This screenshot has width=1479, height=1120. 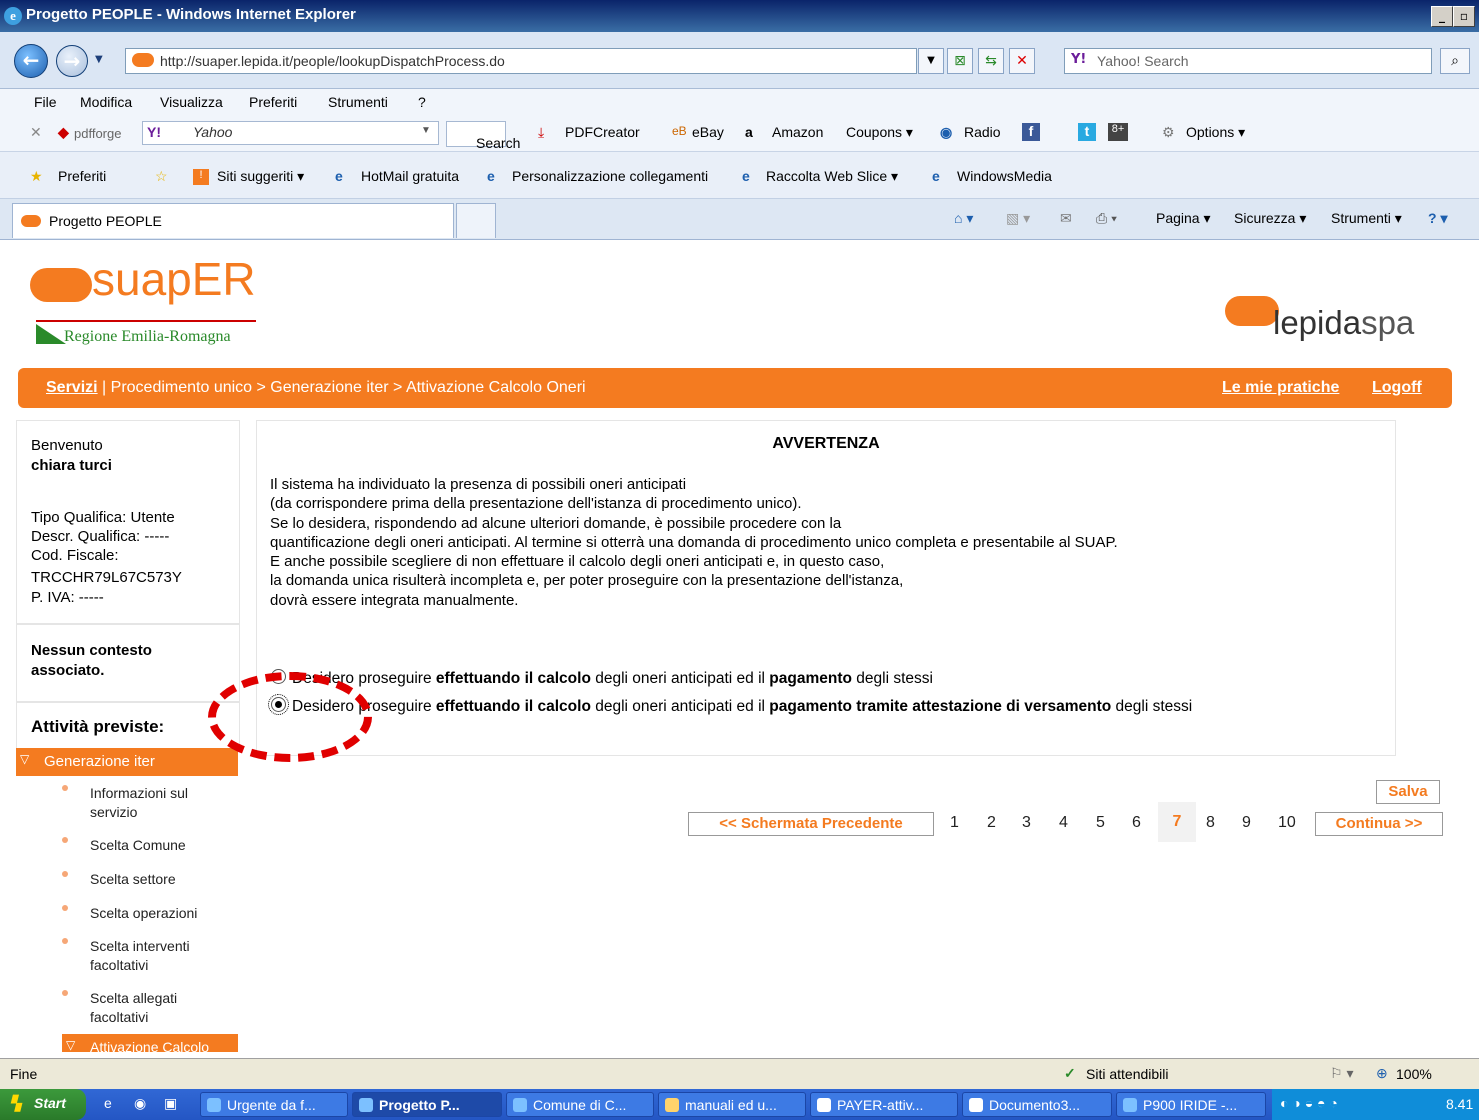 What do you see at coordinates (106, 102) in the screenshot?
I see `menu-modifica: Modifica` at bounding box center [106, 102].